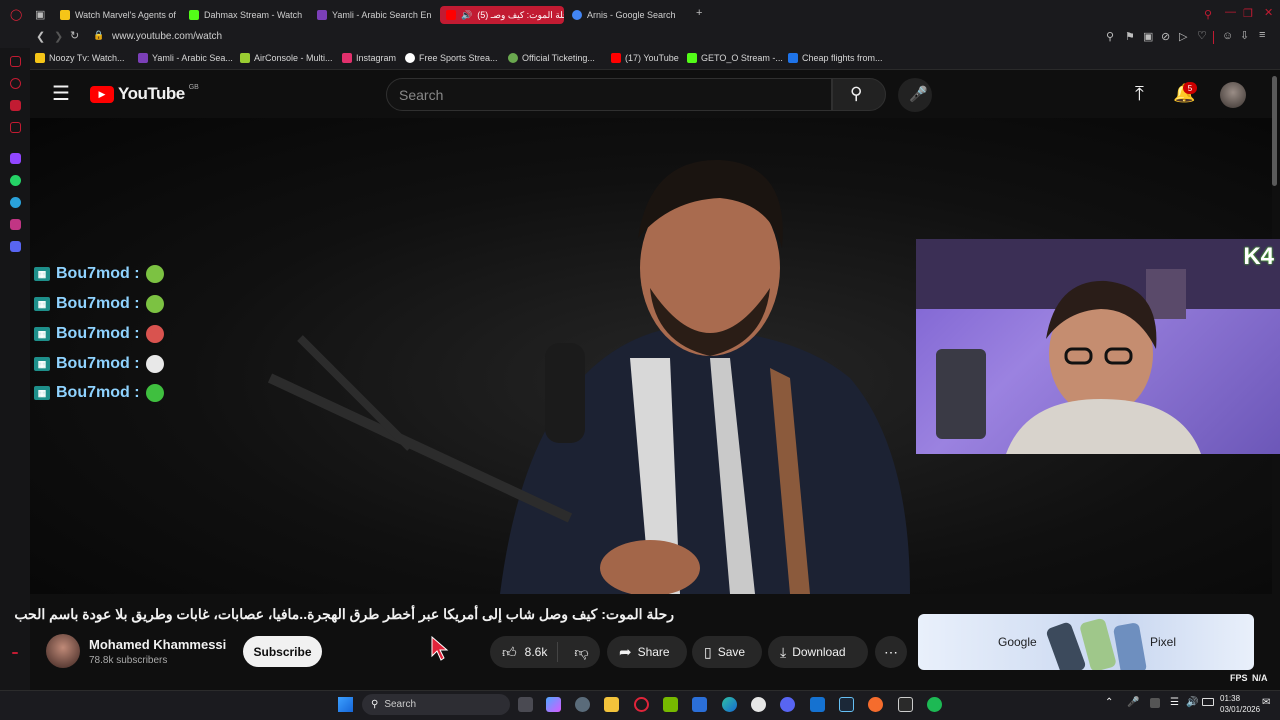 The width and height of the screenshot is (1280, 720). I want to click on copilot-icon, so click(553, 704).